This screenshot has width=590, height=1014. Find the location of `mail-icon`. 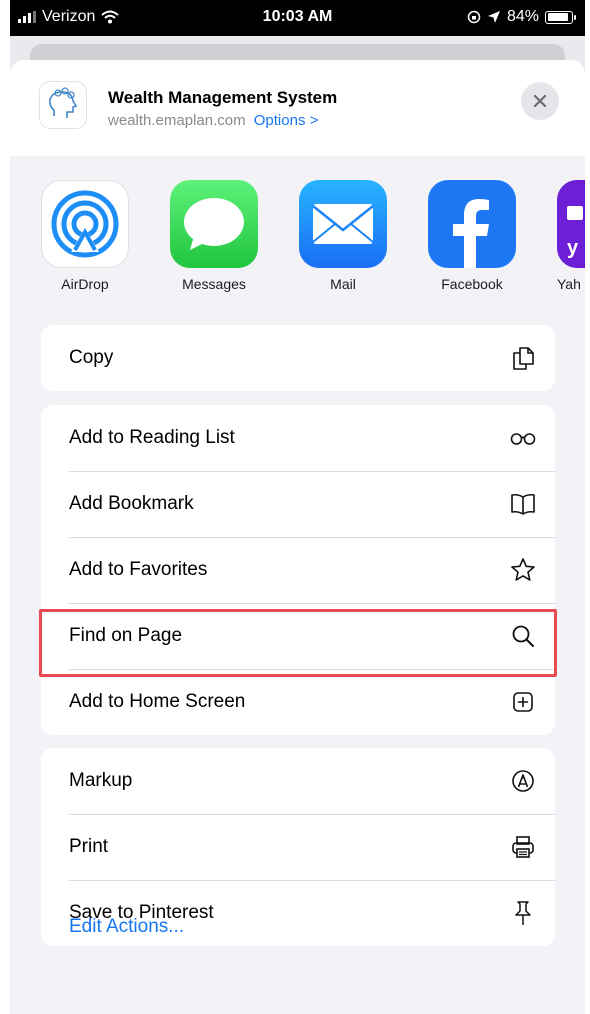

mail-icon is located at coordinates (343, 224).